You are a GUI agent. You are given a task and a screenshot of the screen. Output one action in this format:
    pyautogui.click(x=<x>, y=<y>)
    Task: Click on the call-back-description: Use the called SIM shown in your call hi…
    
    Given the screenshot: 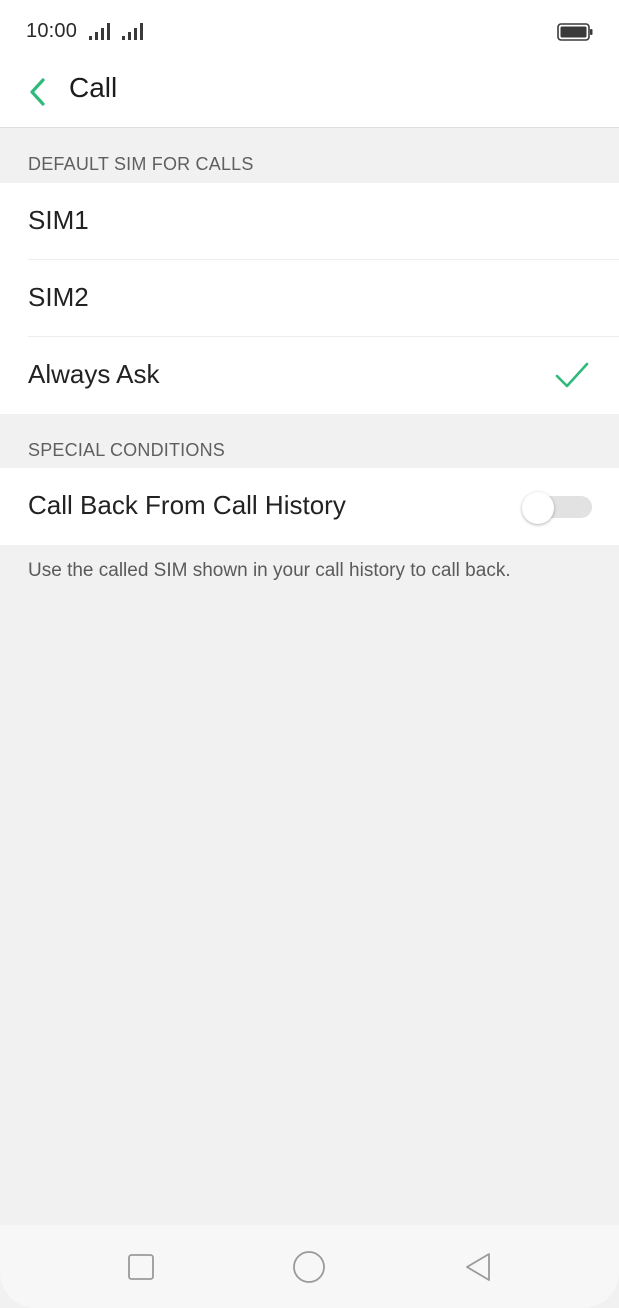 What is the action you would take?
    pyautogui.click(x=269, y=570)
    